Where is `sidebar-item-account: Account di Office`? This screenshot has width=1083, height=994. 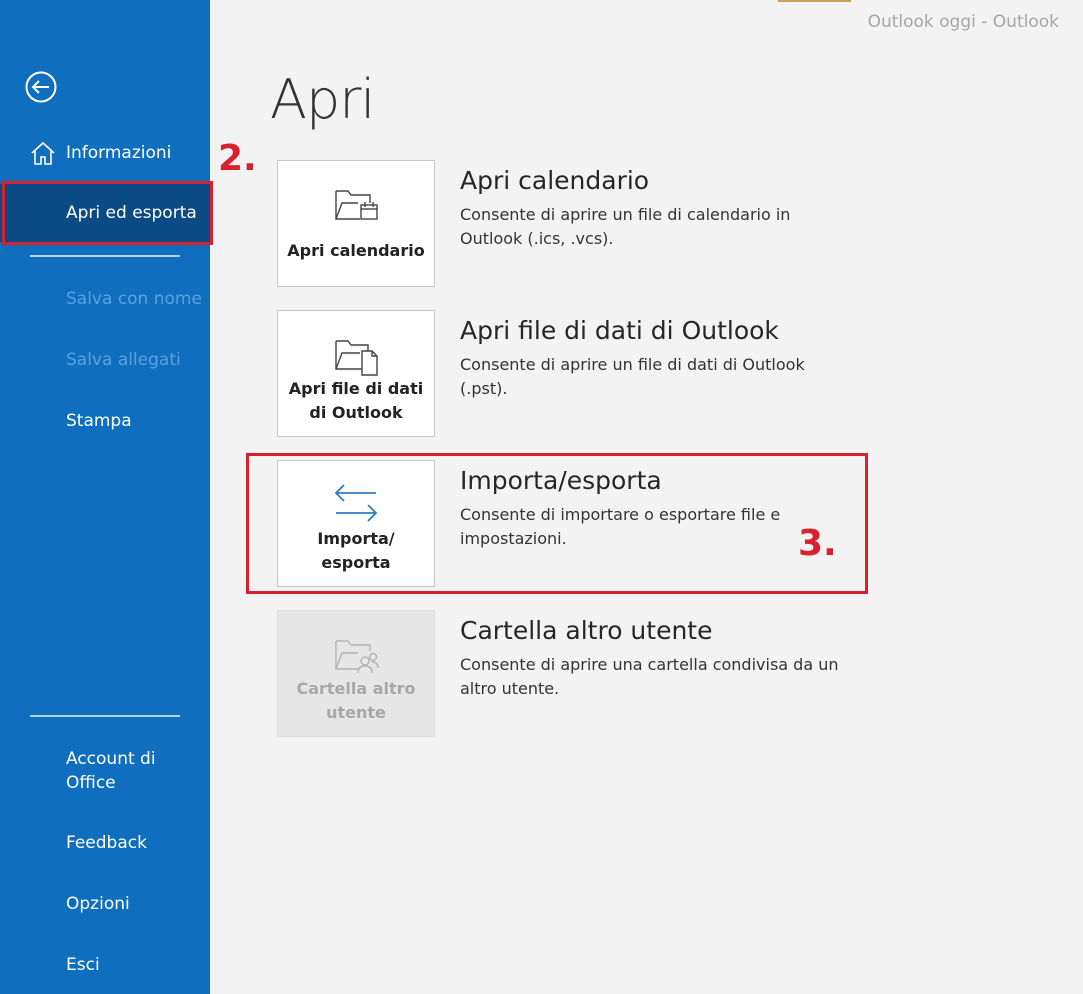
sidebar-item-account: Account di Office is located at coordinates (105, 772).